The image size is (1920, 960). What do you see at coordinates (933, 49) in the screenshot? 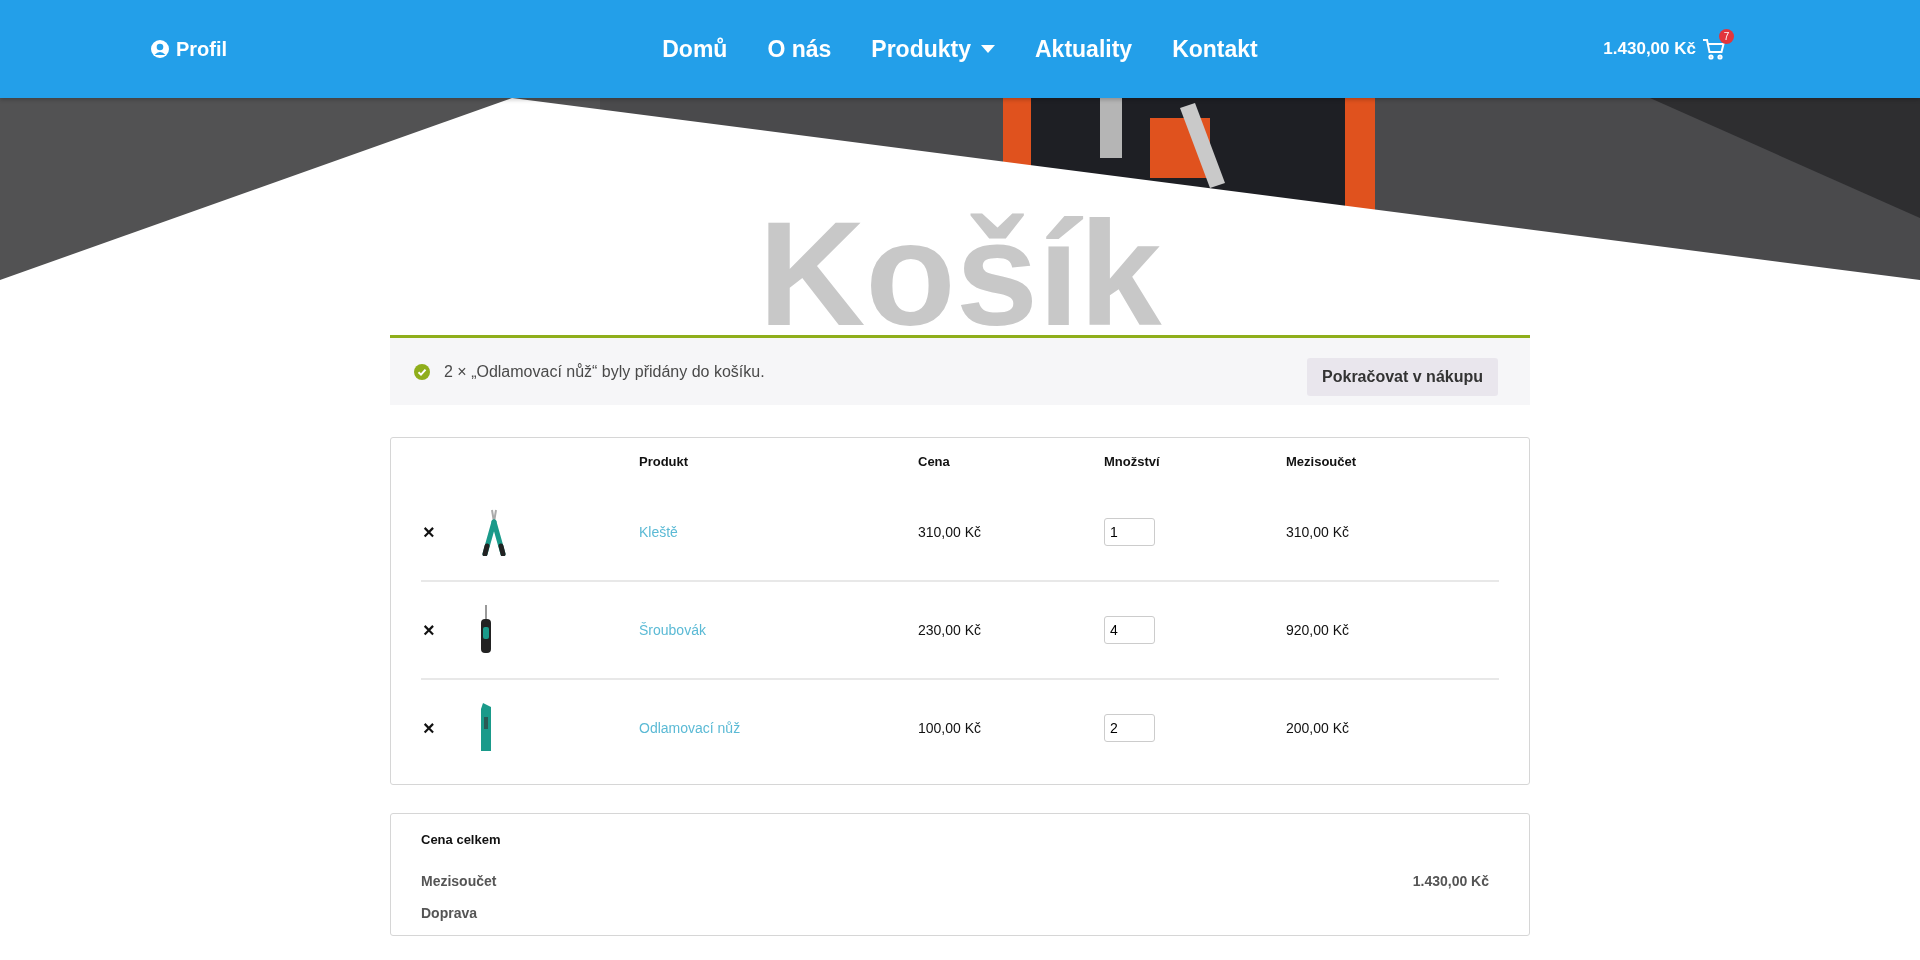
I see `nav-link: Produkty` at bounding box center [933, 49].